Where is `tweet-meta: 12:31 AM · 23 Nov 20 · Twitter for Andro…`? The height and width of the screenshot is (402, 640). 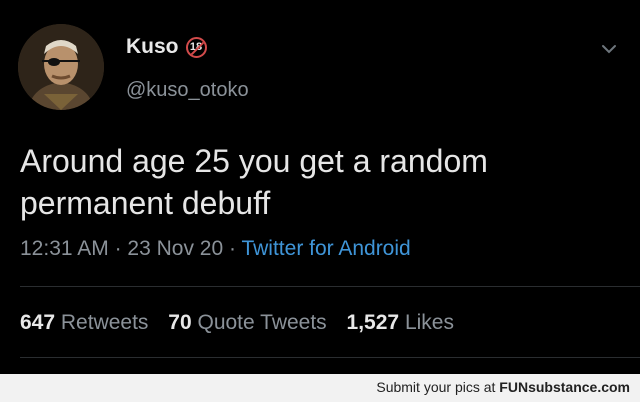
tweet-meta: 12:31 AM · 23 Nov 20 · Twitter for Andro… is located at coordinates (215, 249).